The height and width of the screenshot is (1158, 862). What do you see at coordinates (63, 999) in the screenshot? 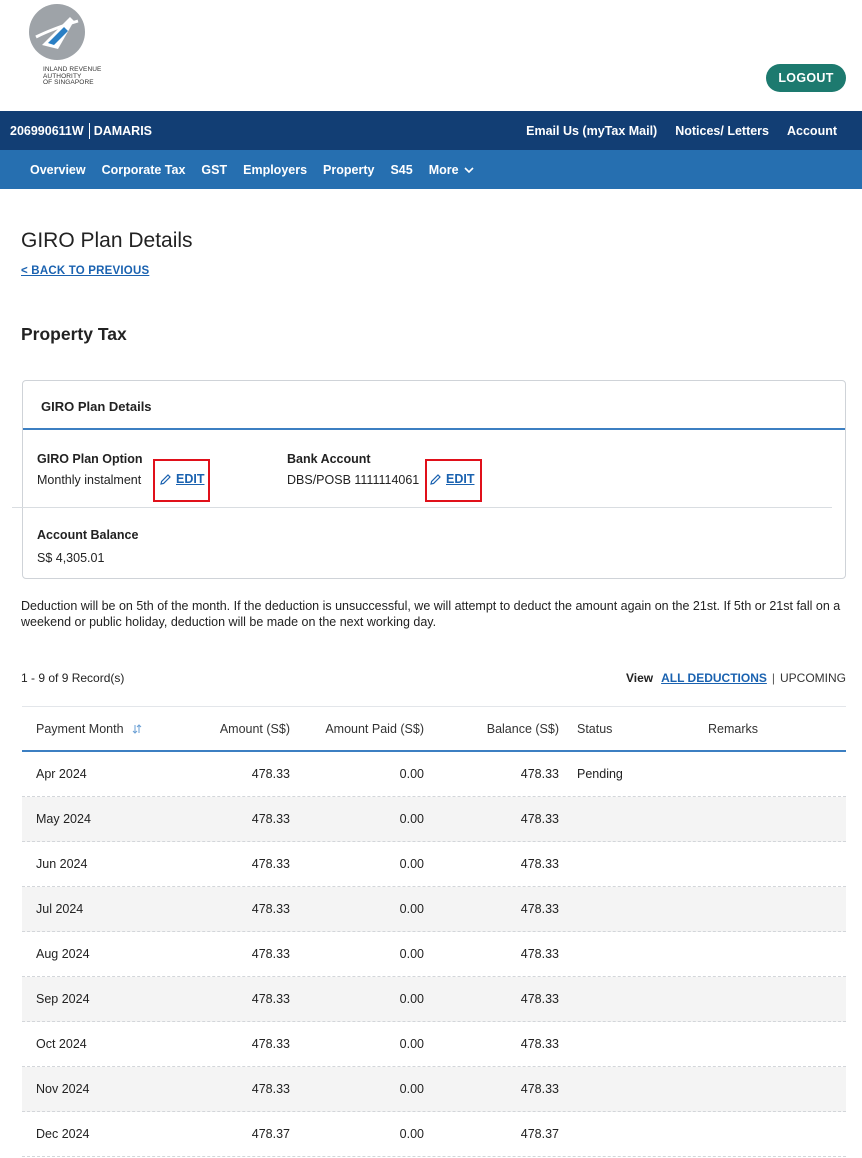
I see `cell-payment-month: Sep 2024` at bounding box center [63, 999].